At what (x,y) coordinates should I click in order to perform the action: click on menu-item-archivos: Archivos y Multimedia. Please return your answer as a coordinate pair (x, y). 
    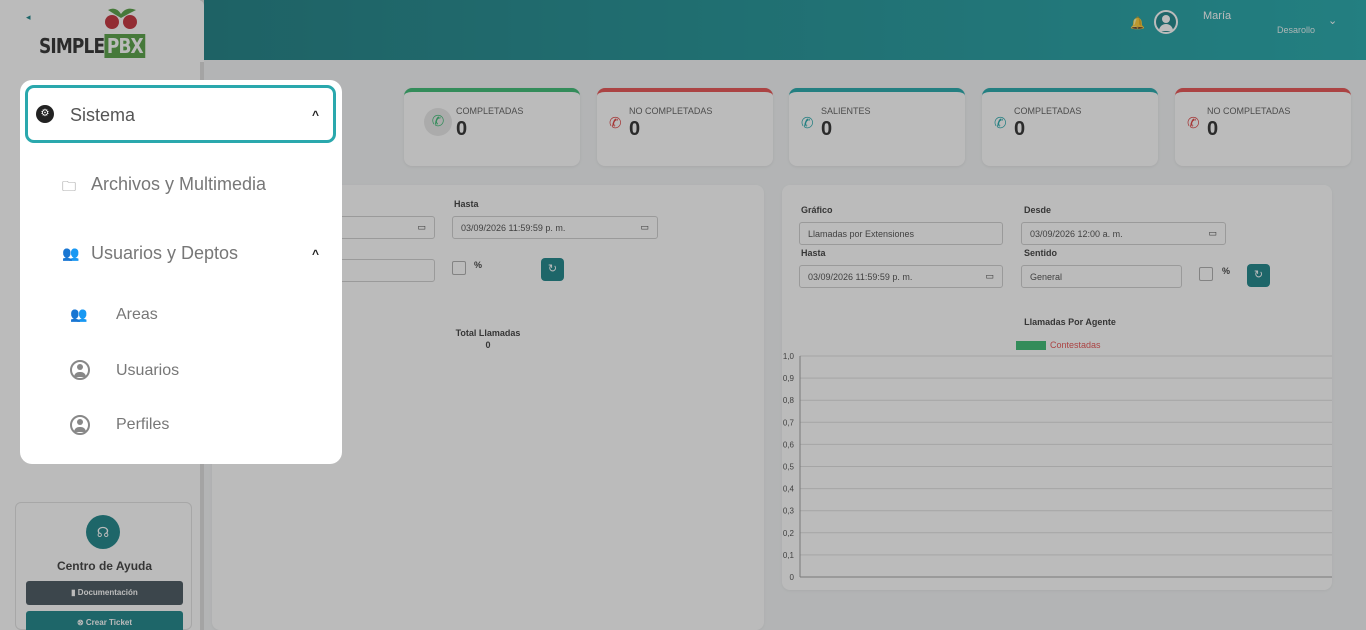
    Looking at the image, I should click on (178, 184).